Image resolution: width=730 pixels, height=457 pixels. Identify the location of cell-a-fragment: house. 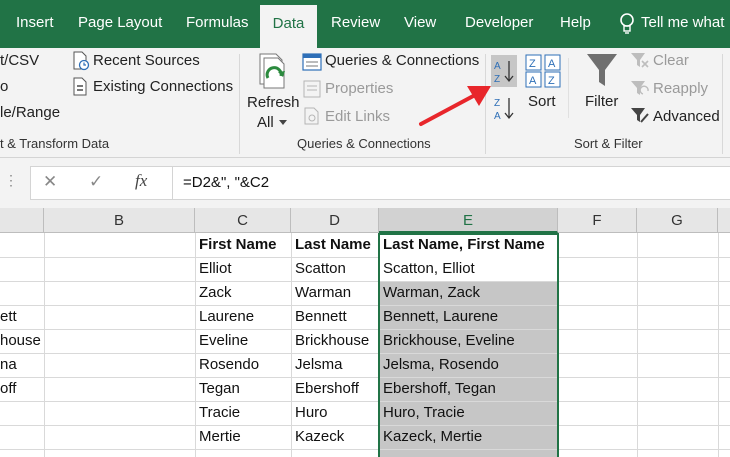
(22, 341).